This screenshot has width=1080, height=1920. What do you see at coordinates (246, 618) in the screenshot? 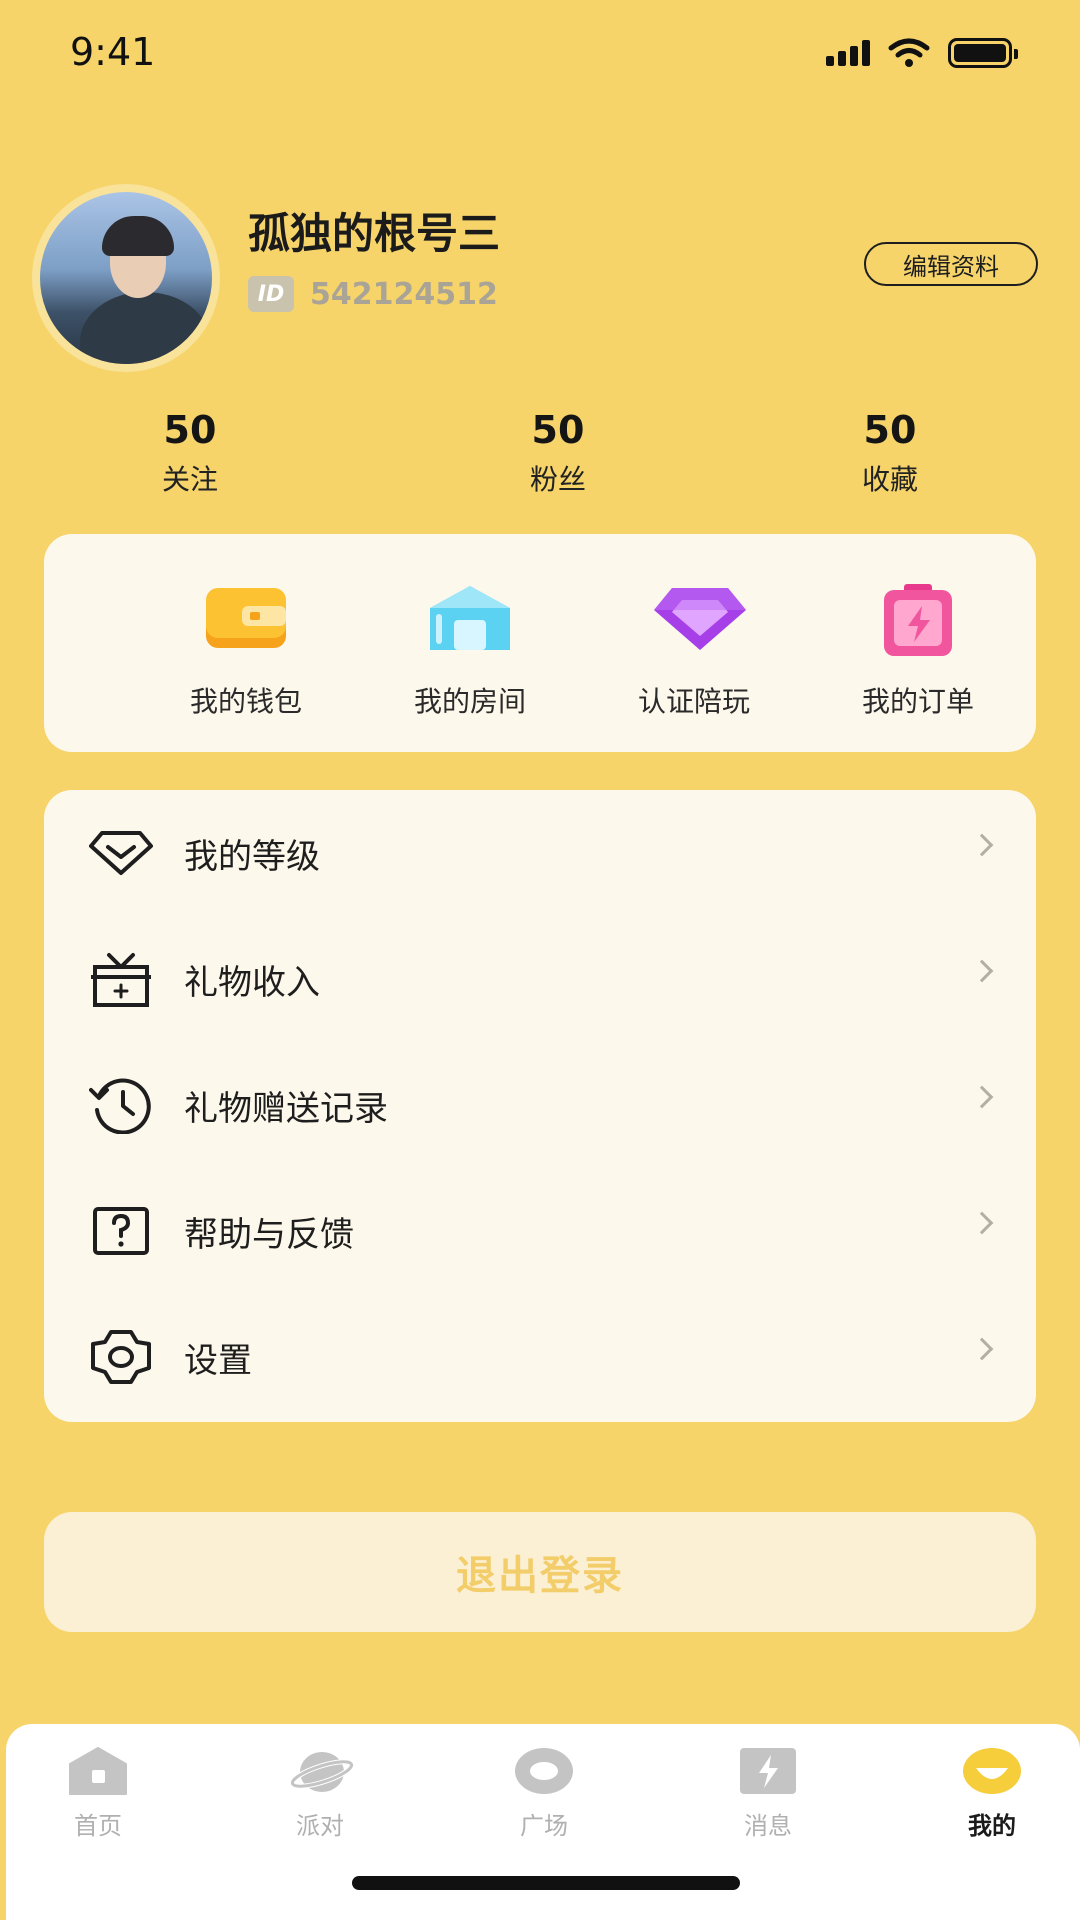
I see `wallet-icon` at bounding box center [246, 618].